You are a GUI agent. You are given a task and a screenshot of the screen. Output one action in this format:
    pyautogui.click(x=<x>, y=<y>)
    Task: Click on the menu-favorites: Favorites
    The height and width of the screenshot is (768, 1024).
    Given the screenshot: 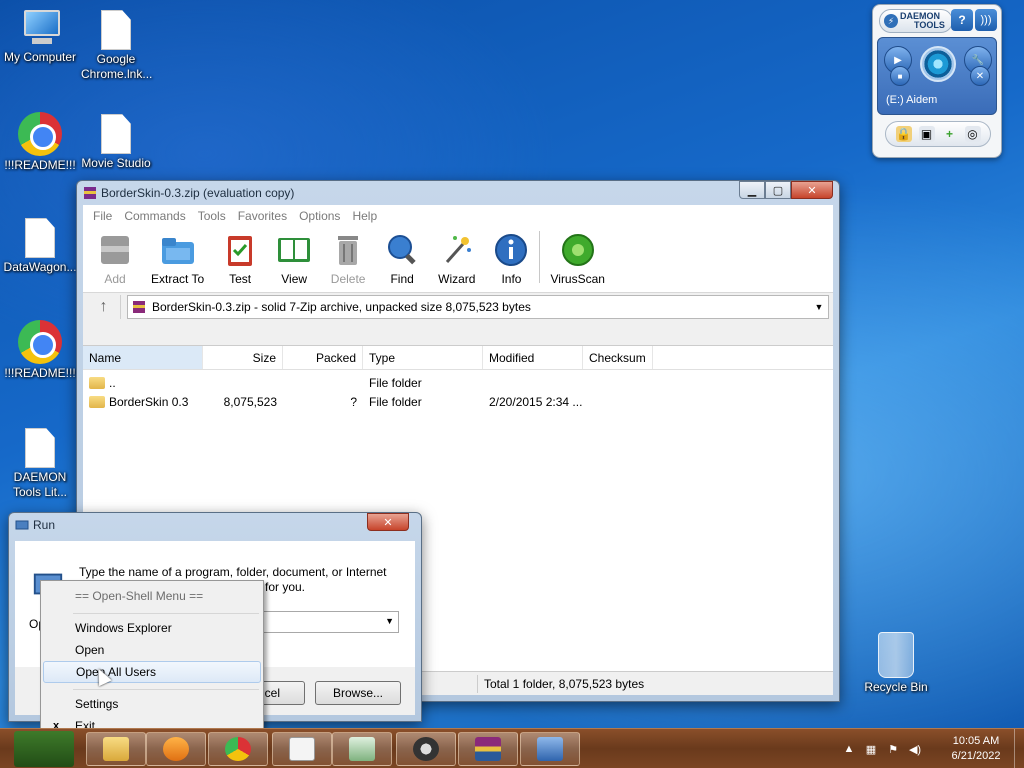 What is the action you would take?
    pyautogui.click(x=262, y=216)
    